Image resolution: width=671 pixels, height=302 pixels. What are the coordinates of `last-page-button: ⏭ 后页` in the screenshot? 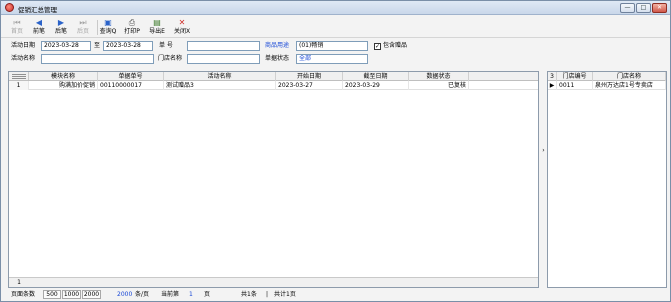 It's located at (83, 27).